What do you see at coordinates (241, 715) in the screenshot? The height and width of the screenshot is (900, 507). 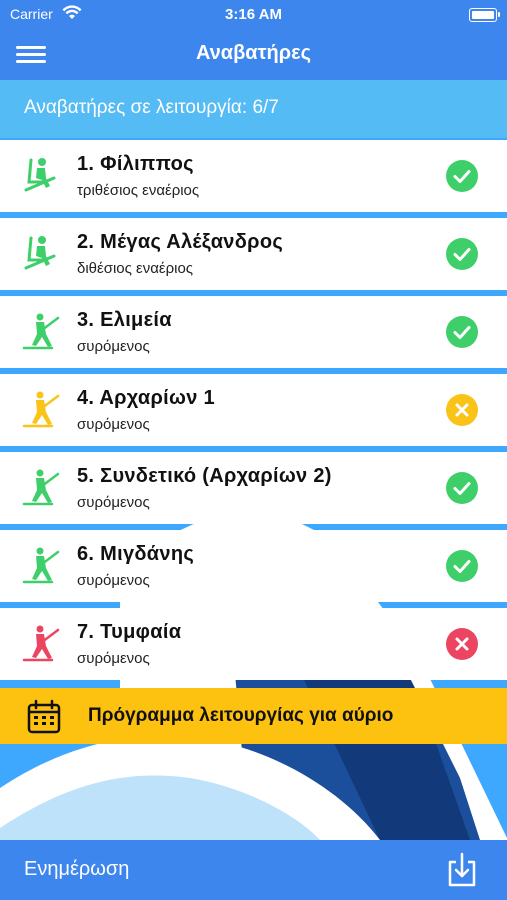 I see `tomorrow-schedule-label: Πρόγραμμα λειτουργίας για αύριο` at bounding box center [241, 715].